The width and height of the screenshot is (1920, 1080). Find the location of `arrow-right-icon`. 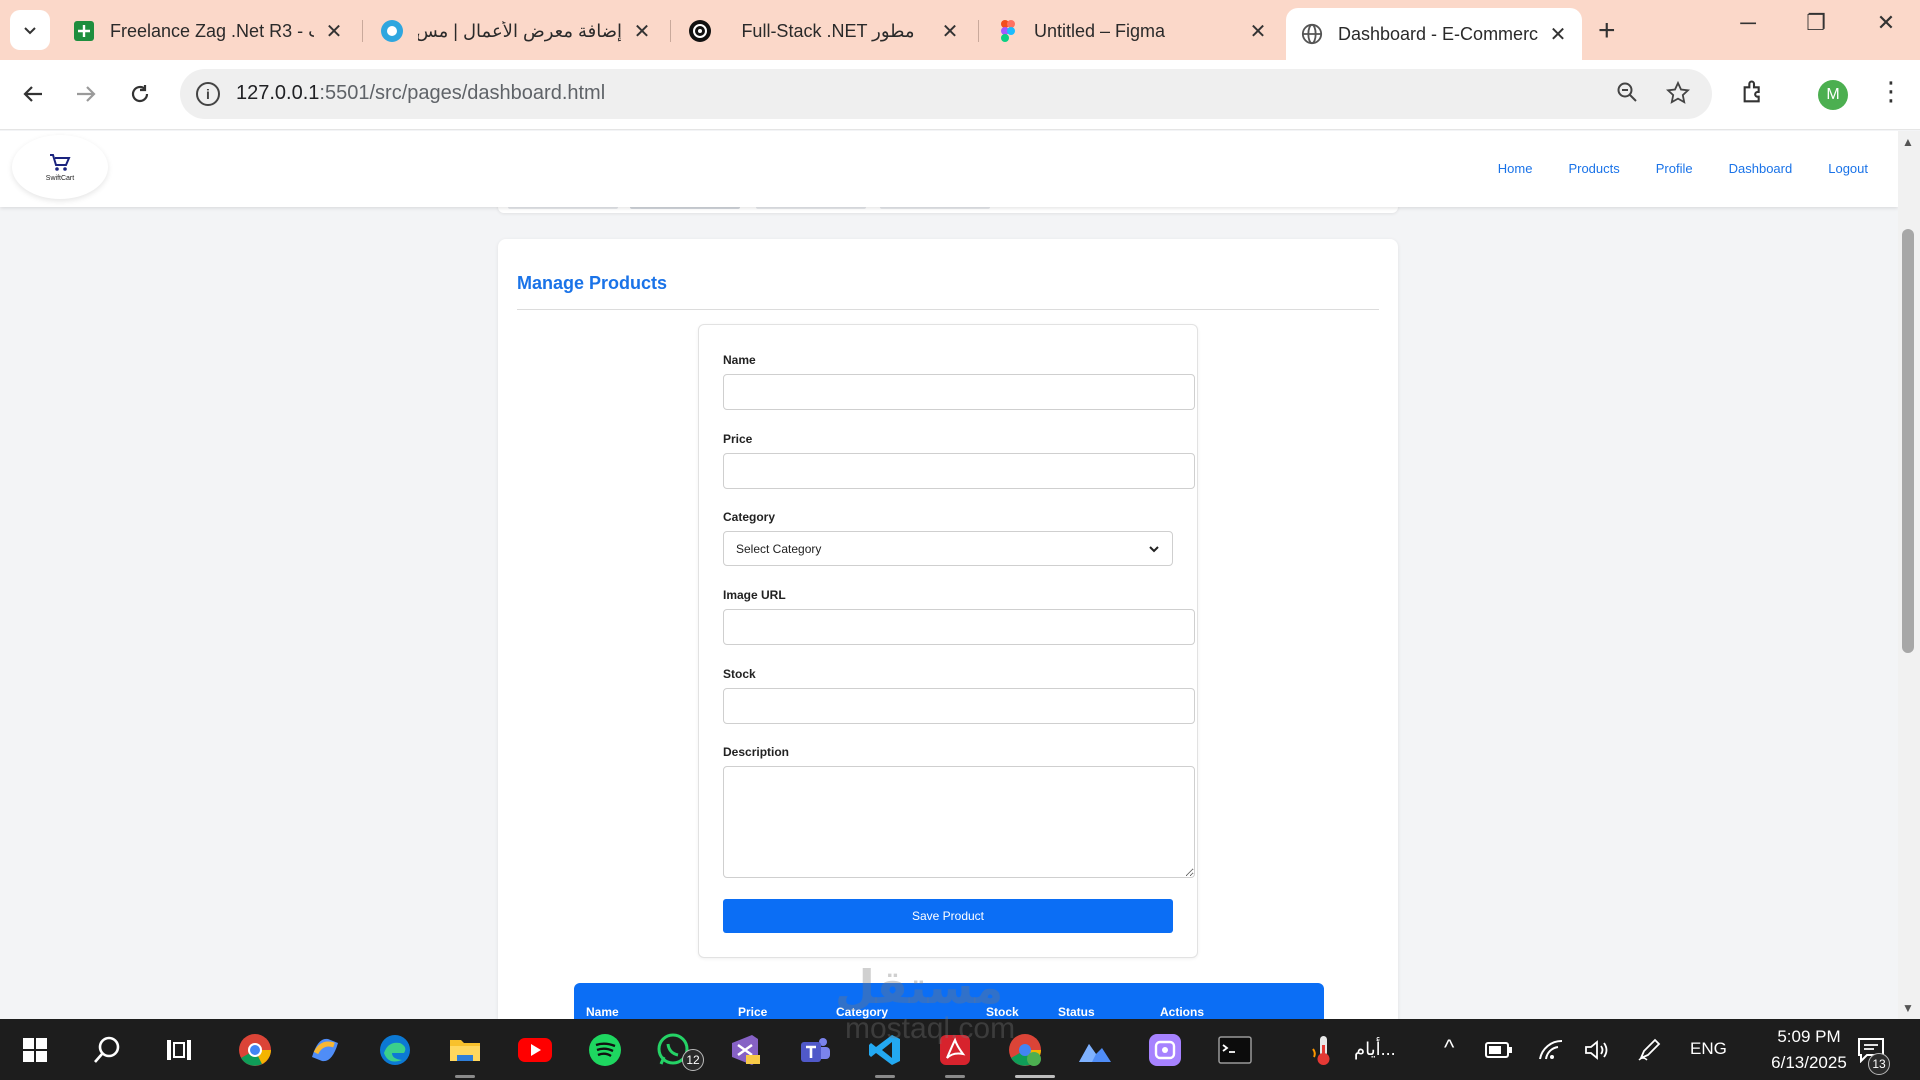

arrow-right-icon is located at coordinates (86, 94).